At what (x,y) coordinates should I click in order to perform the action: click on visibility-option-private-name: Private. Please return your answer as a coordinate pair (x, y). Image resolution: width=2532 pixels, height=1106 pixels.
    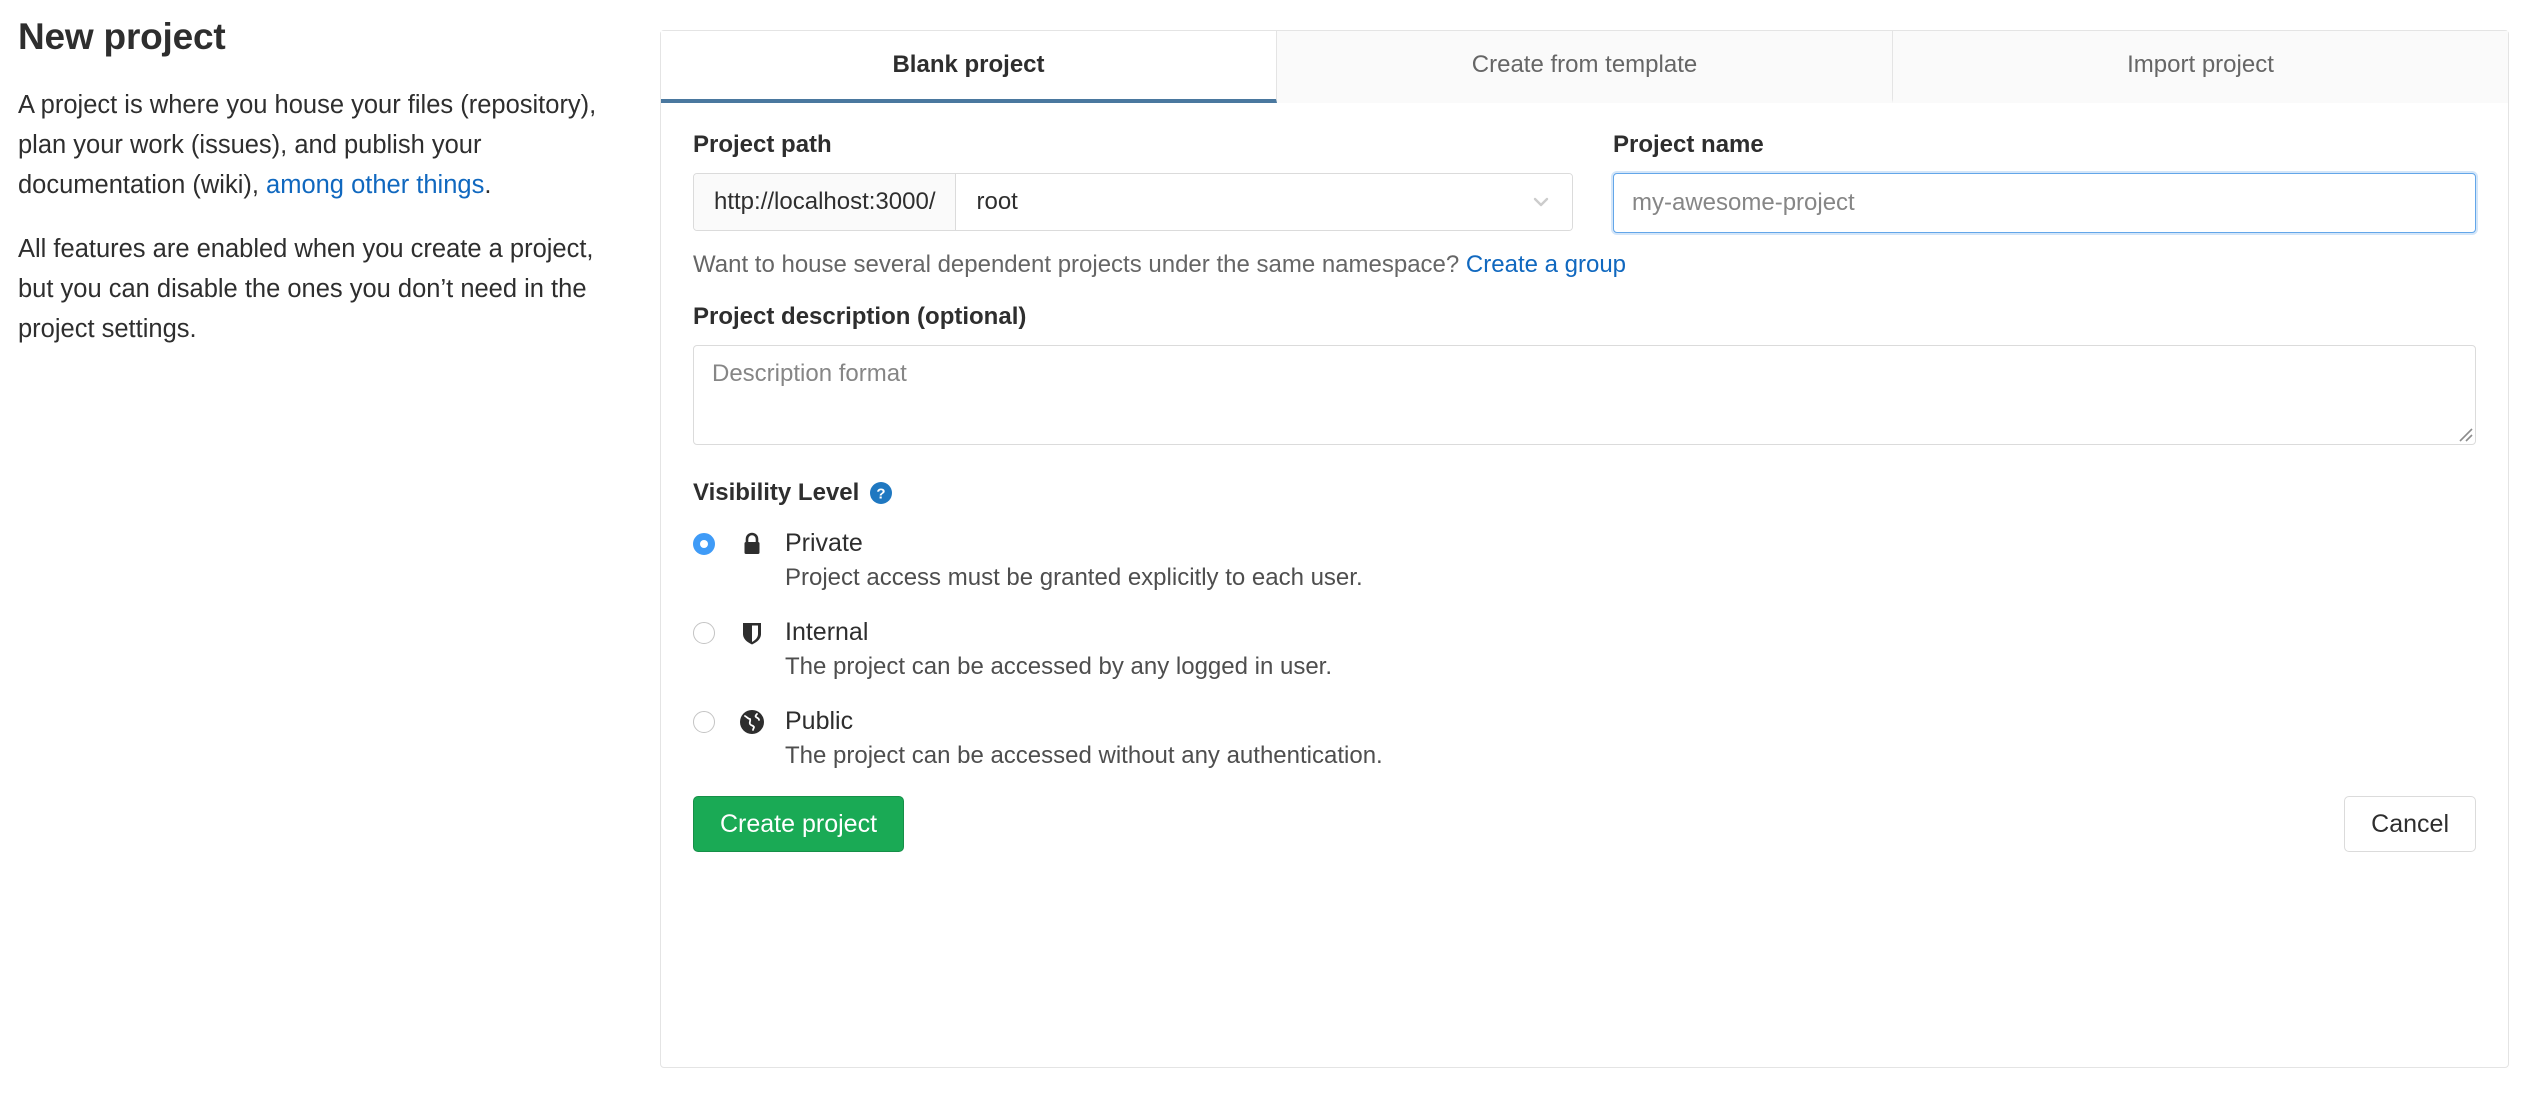
    Looking at the image, I should click on (824, 543).